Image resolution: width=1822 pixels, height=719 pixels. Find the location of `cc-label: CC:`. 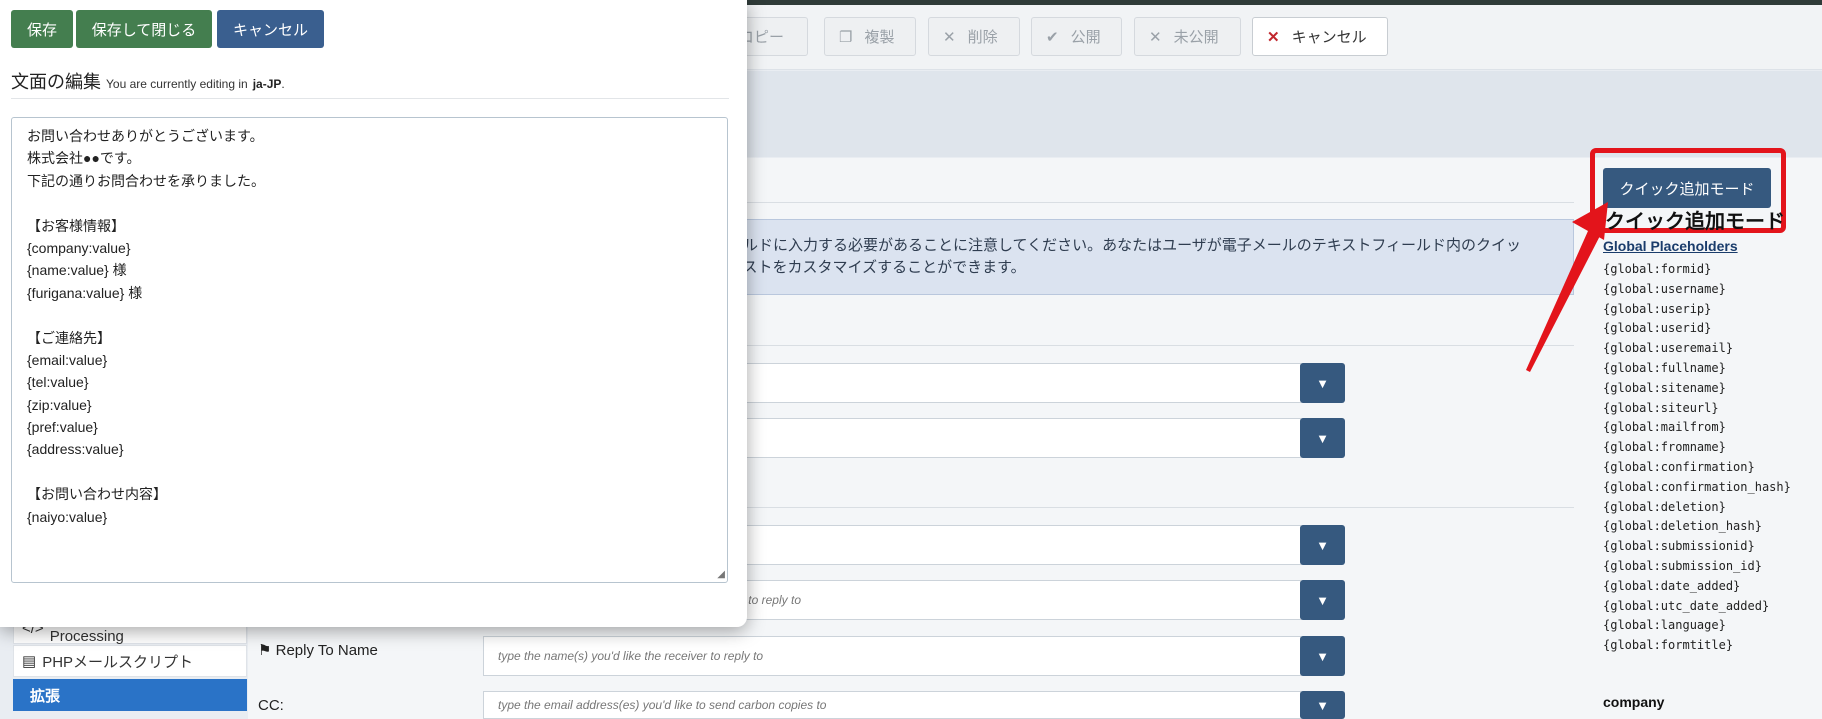

cc-label: CC: is located at coordinates (271, 705).